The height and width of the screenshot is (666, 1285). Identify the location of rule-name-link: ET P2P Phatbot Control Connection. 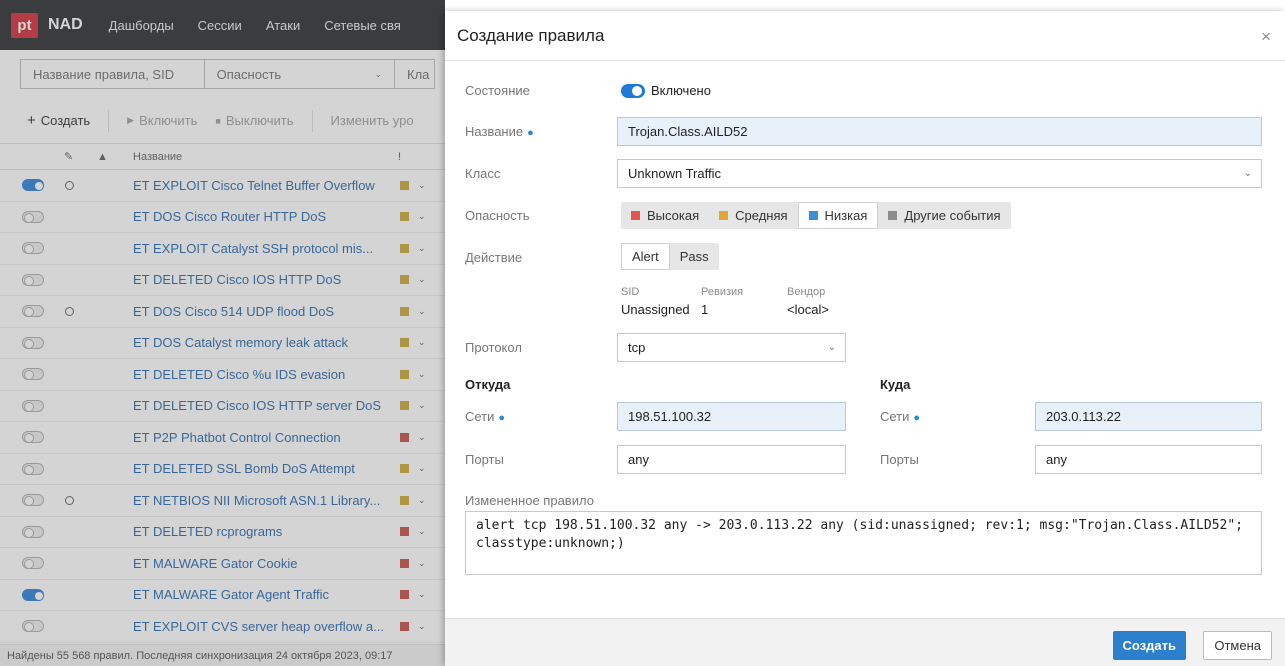
(259, 437).